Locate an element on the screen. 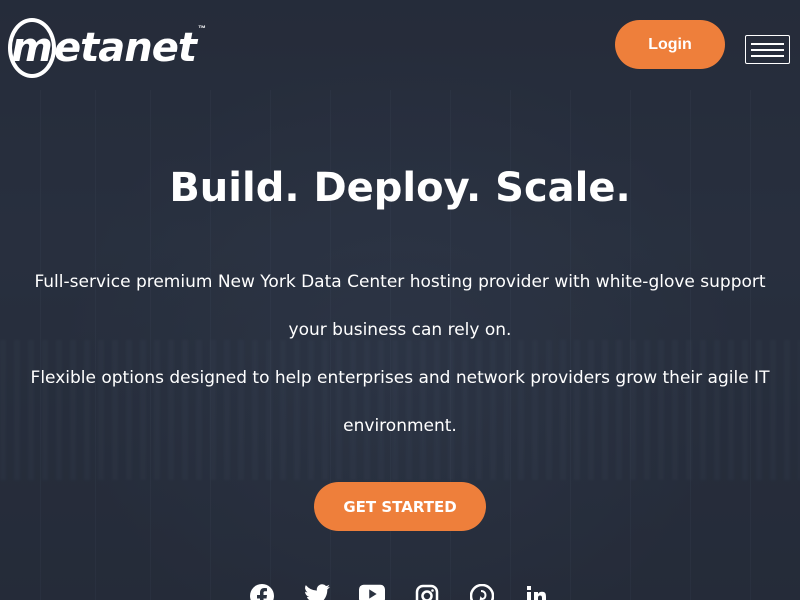 The height and width of the screenshot is (600, 800). login-button: Login is located at coordinates (670, 44).